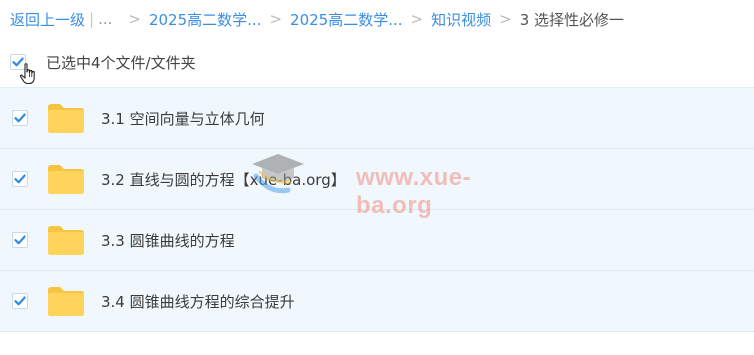 This screenshot has width=754, height=355. I want to click on file-name: 3.2 直线与圆的方程【xue-ba.org】, so click(223, 179).